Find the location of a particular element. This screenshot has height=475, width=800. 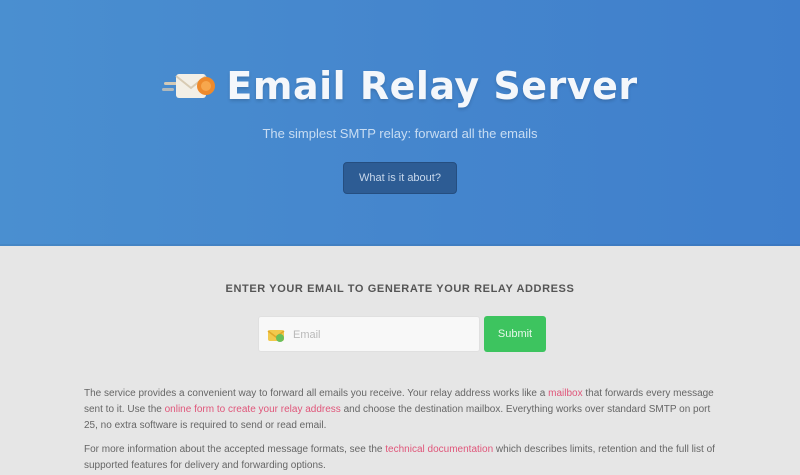

email-field-wrapper is located at coordinates (369, 334).